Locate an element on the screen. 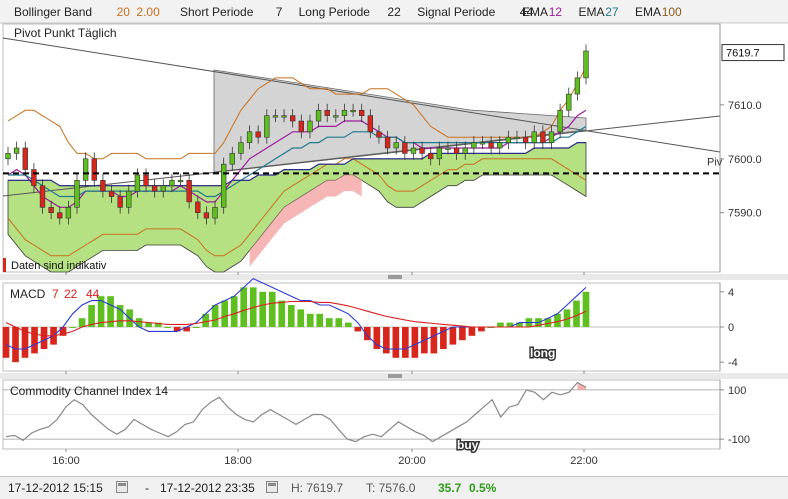  x-tick-label: 22:00 is located at coordinates (584, 461).